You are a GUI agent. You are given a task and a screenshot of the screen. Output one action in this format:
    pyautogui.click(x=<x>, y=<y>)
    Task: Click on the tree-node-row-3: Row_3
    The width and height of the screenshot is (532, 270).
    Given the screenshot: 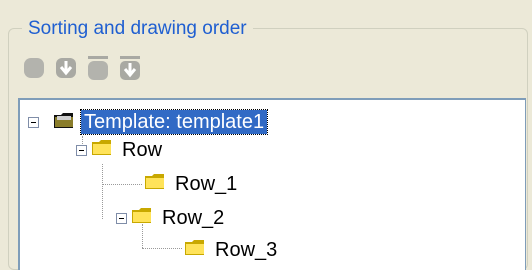 What is the action you would take?
    pyautogui.click(x=232, y=250)
    